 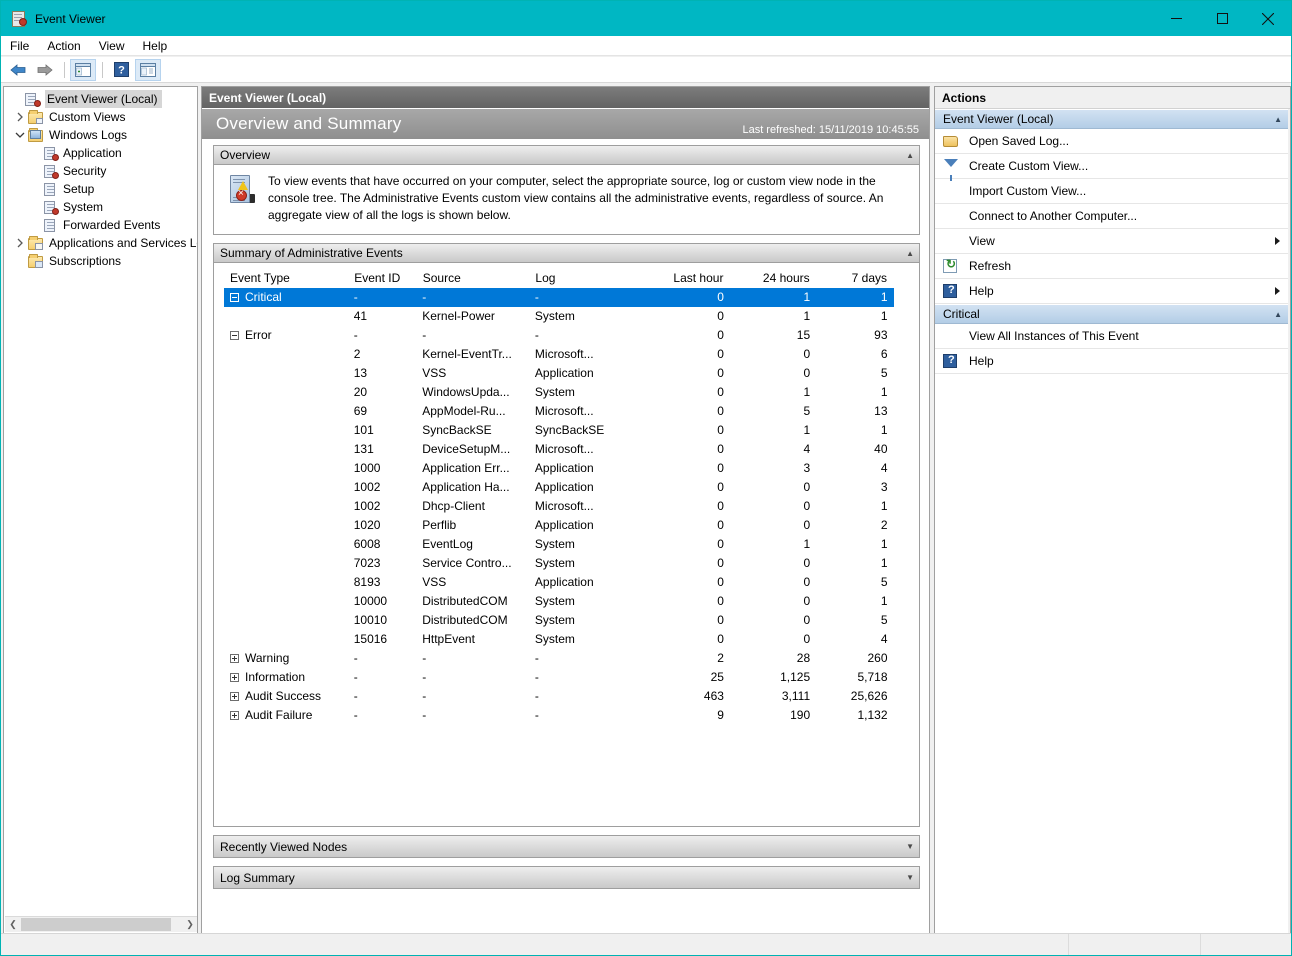 What do you see at coordinates (100, 225) in the screenshot?
I see `tree-item-forwarded-events: Forwarded Events` at bounding box center [100, 225].